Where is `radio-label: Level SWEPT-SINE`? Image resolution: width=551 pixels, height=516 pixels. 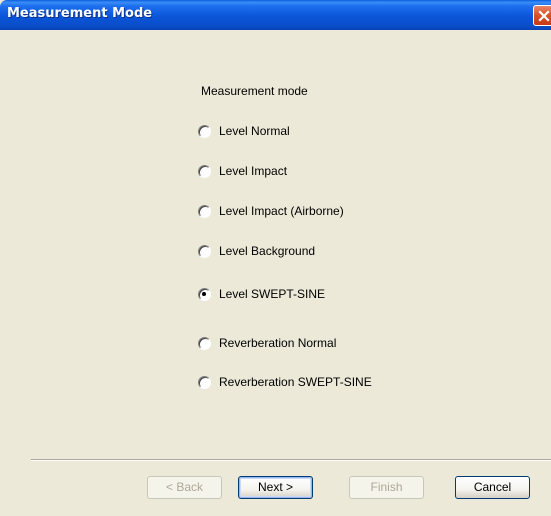 radio-label: Level SWEPT-SINE is located at coordinates (272, 294).